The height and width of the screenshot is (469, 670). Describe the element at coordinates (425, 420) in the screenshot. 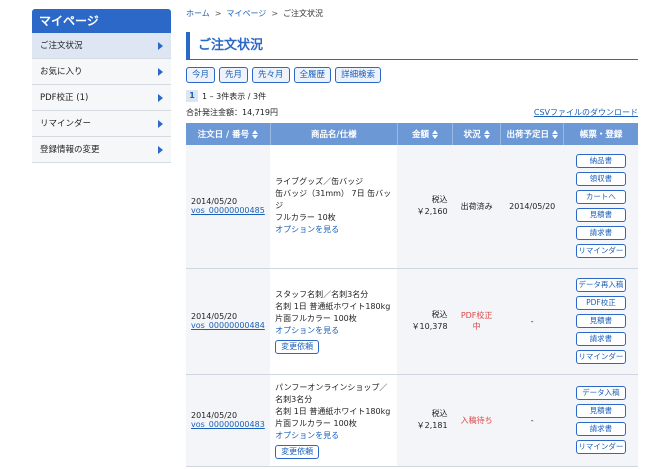

I see `amount-cell: 税込 ￥2,181` at that location.